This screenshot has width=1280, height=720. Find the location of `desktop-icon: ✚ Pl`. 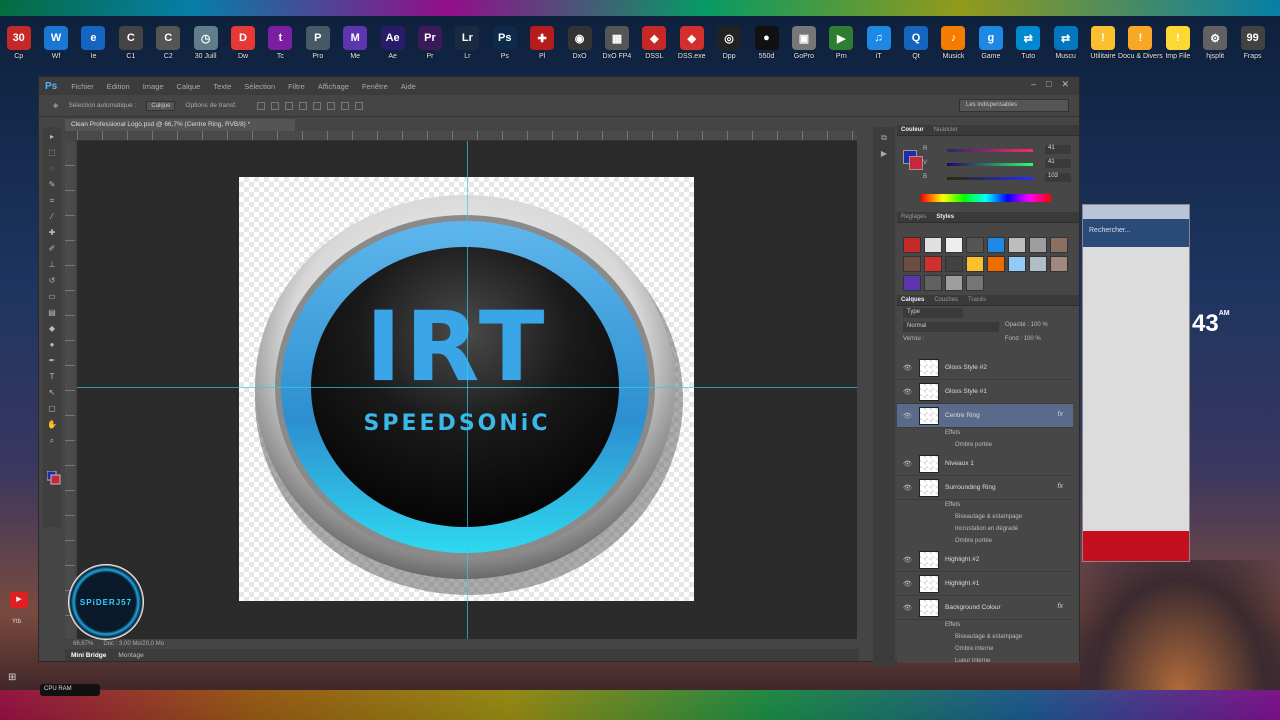

desktop-icon: ✚ Pl is located at coordinates (541, 52).